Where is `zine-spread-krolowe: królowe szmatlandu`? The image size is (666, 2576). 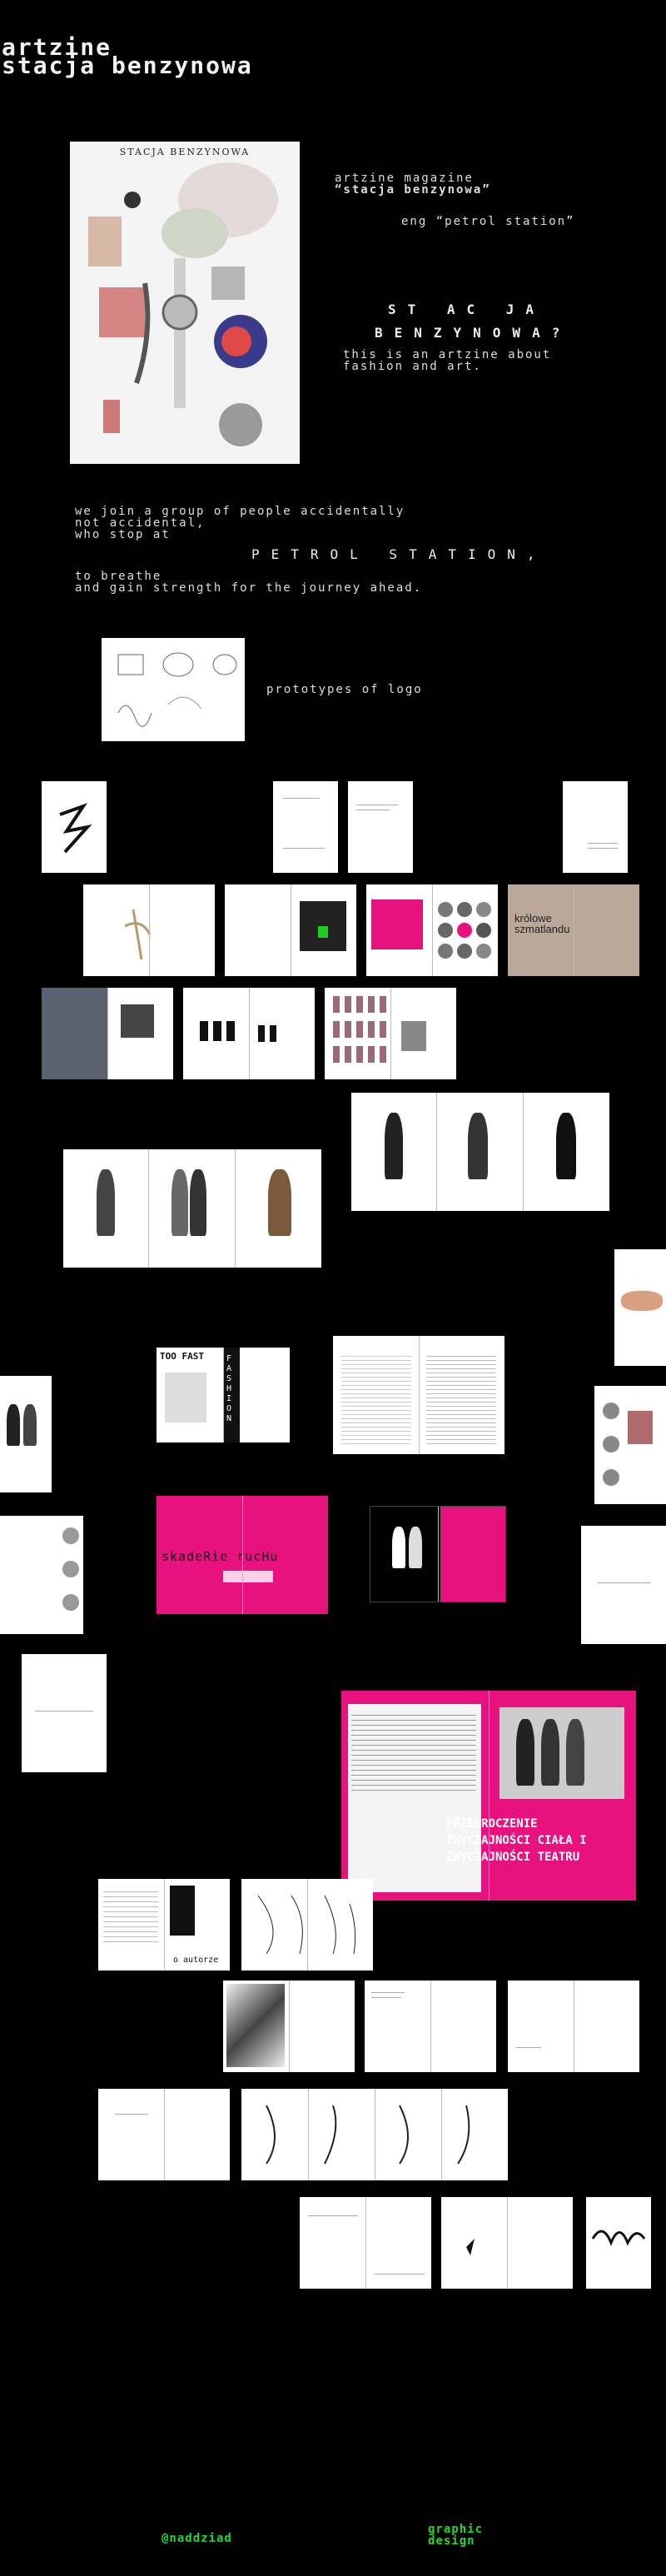 zine-spread-krolowe: królowe szmatlandu is located at coordinates (573, 930).